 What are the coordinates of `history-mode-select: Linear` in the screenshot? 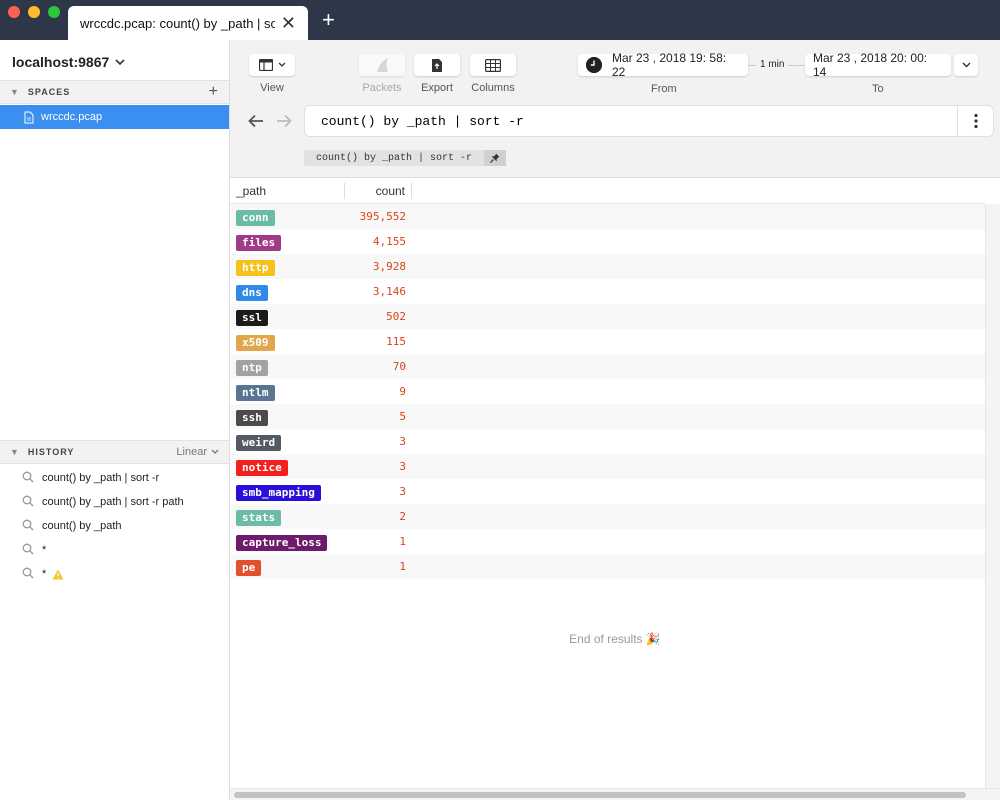 It's located at (197, 452).